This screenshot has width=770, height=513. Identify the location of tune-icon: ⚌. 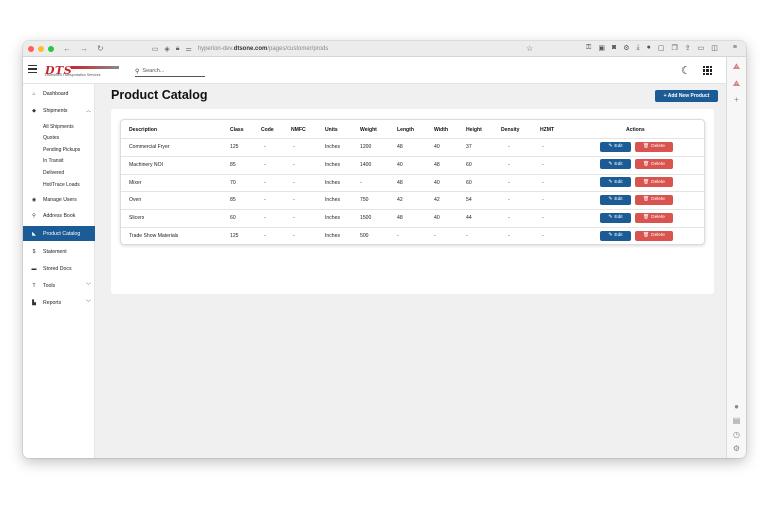
(188, 49).